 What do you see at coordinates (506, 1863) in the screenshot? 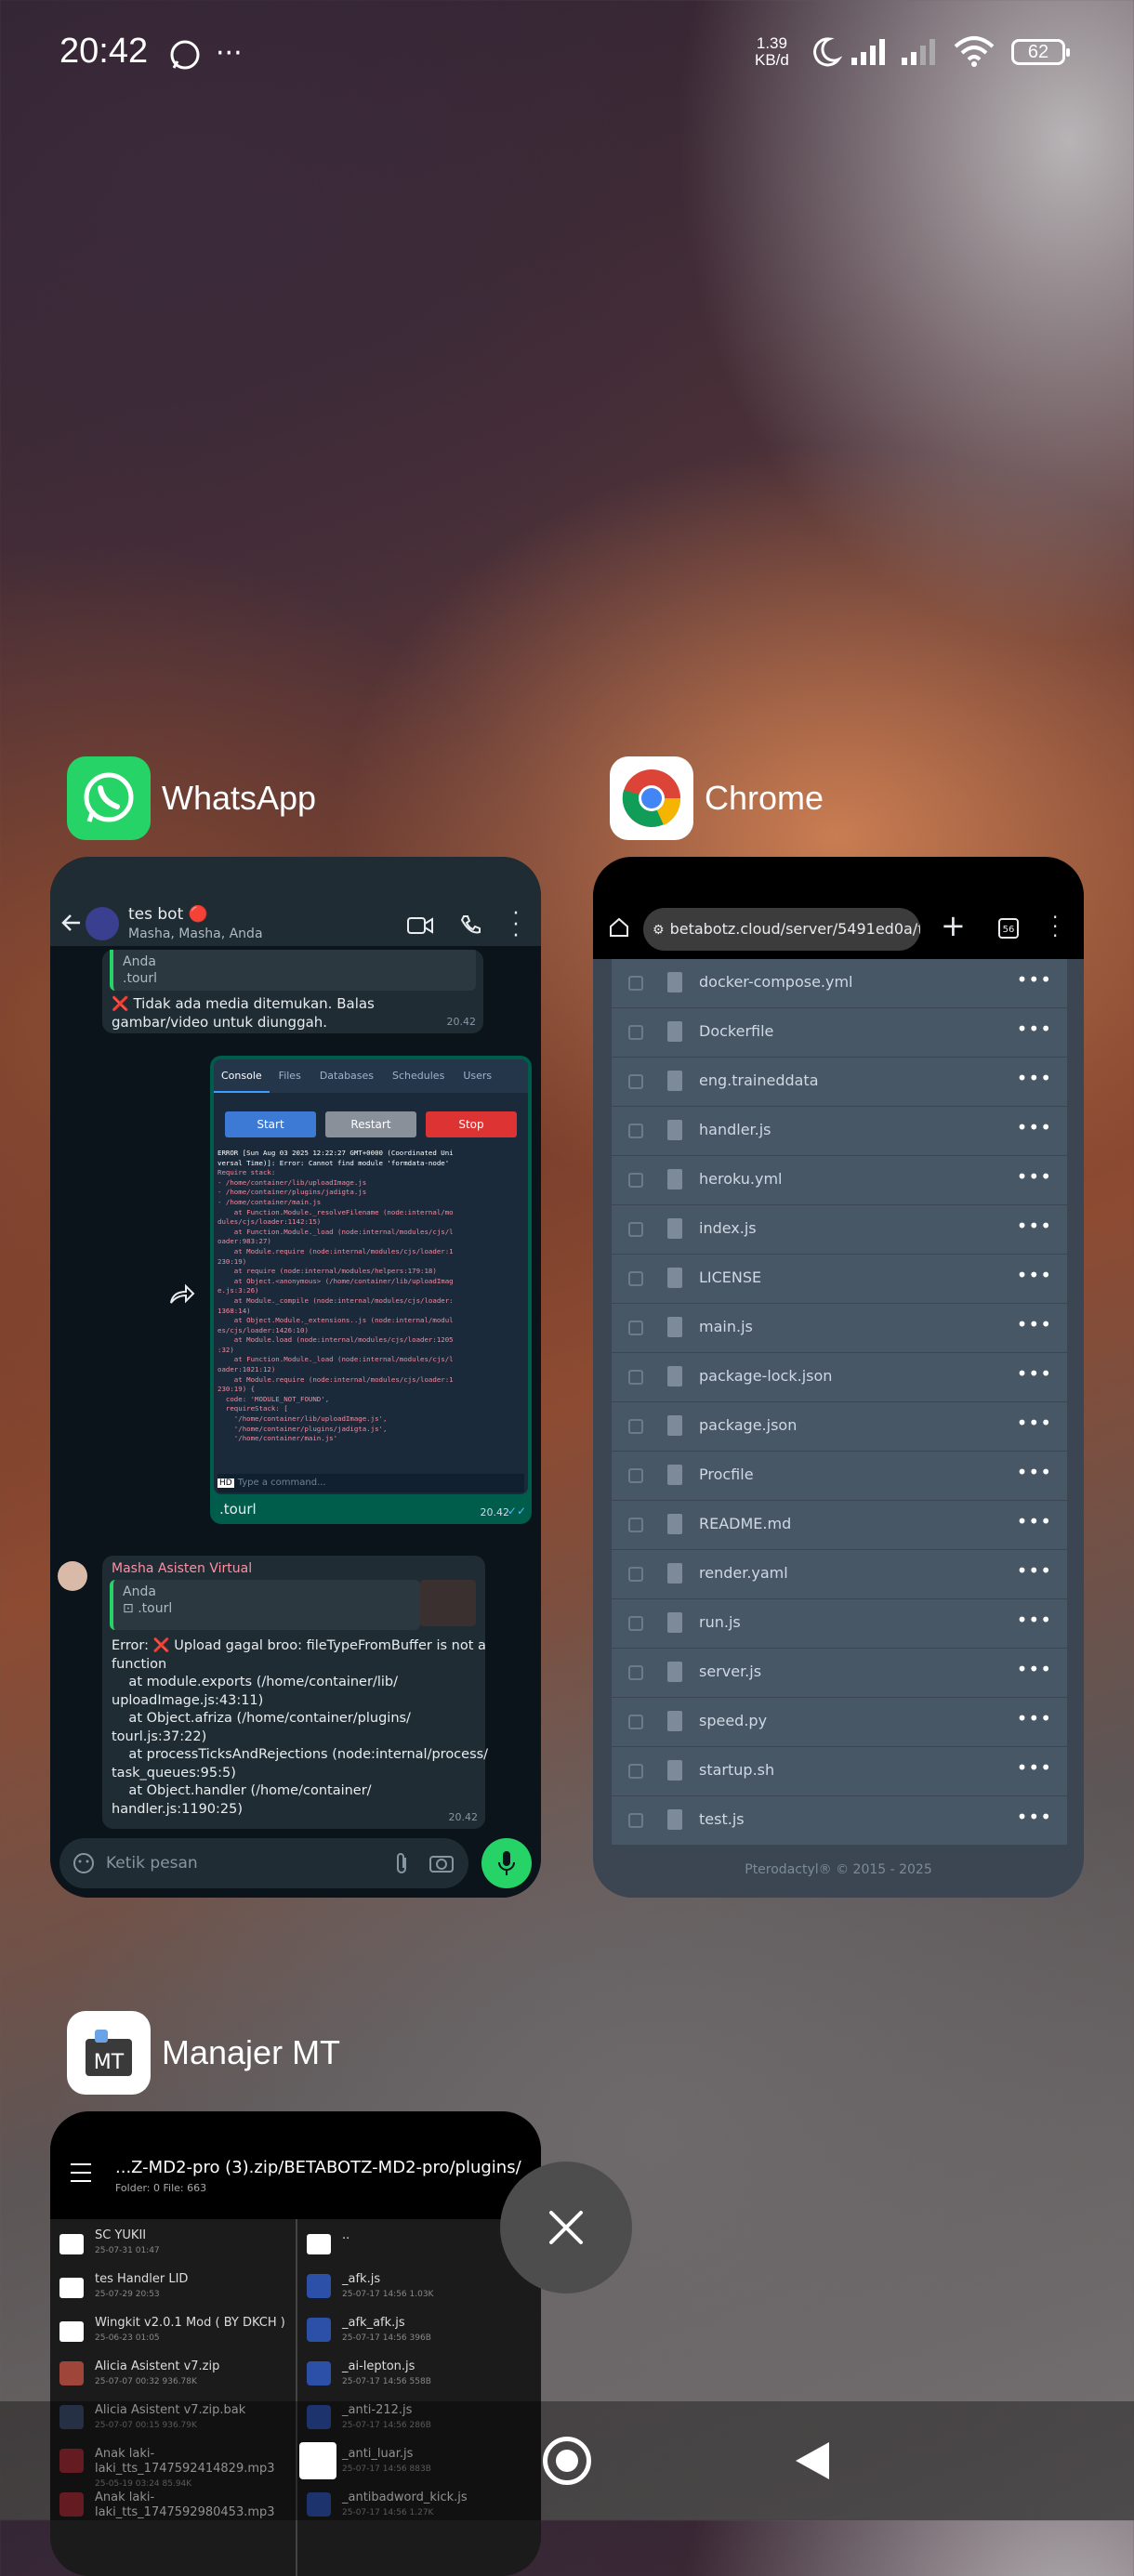
I see `microphone-button` at bounding box center [506, 1863].